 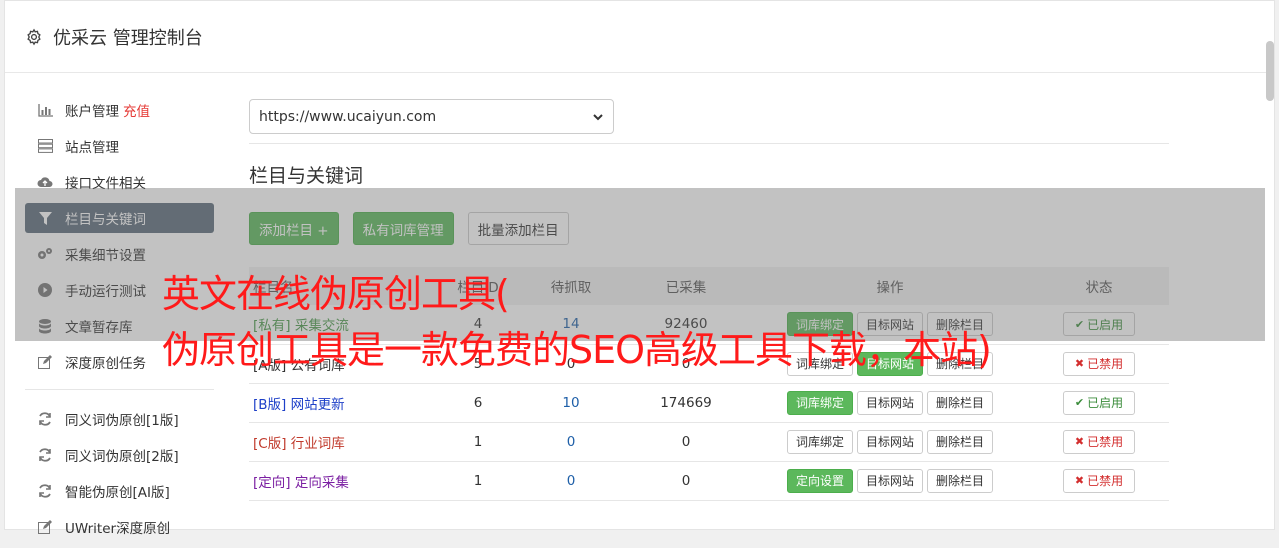 I want to click on site-select: https://www.ucaiyun.com, so click(x=431, y=116).